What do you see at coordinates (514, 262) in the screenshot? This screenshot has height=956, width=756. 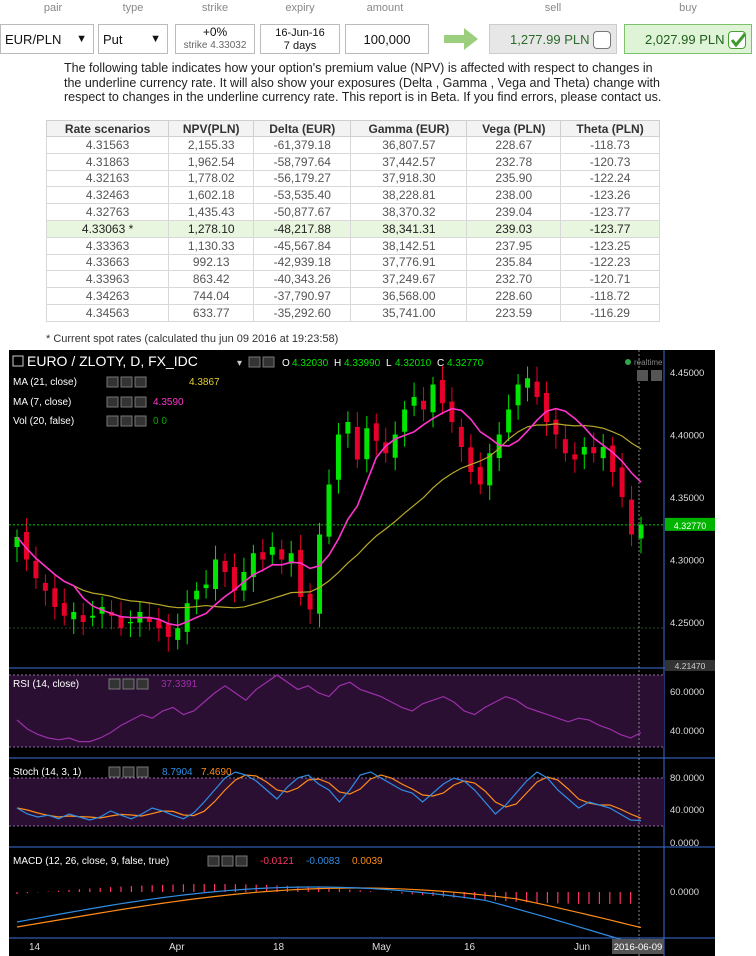 I see `table-cell: 235.84` at bounding box center [514, 262].